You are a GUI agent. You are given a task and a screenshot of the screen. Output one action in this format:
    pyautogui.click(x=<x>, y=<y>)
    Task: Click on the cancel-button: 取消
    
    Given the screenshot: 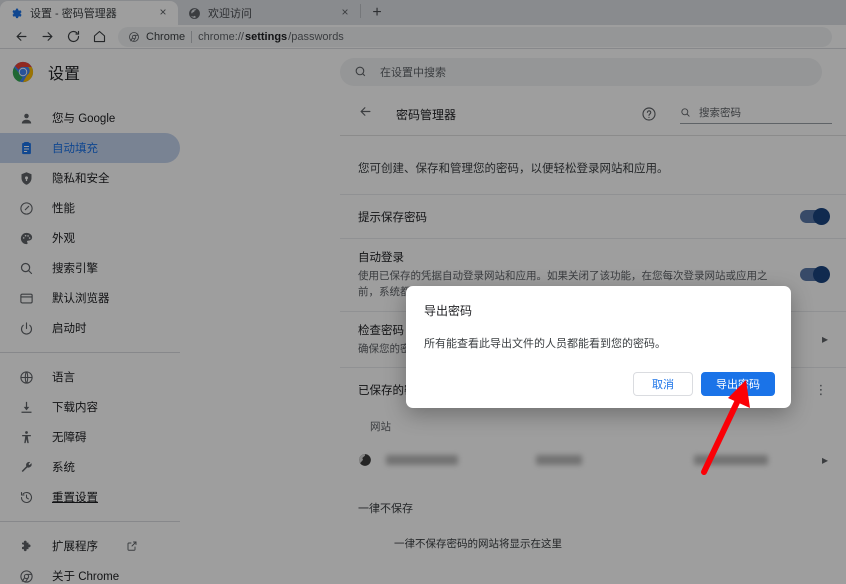 What is the action you would take?
    pyautogui.click(x=663, y=384)
    